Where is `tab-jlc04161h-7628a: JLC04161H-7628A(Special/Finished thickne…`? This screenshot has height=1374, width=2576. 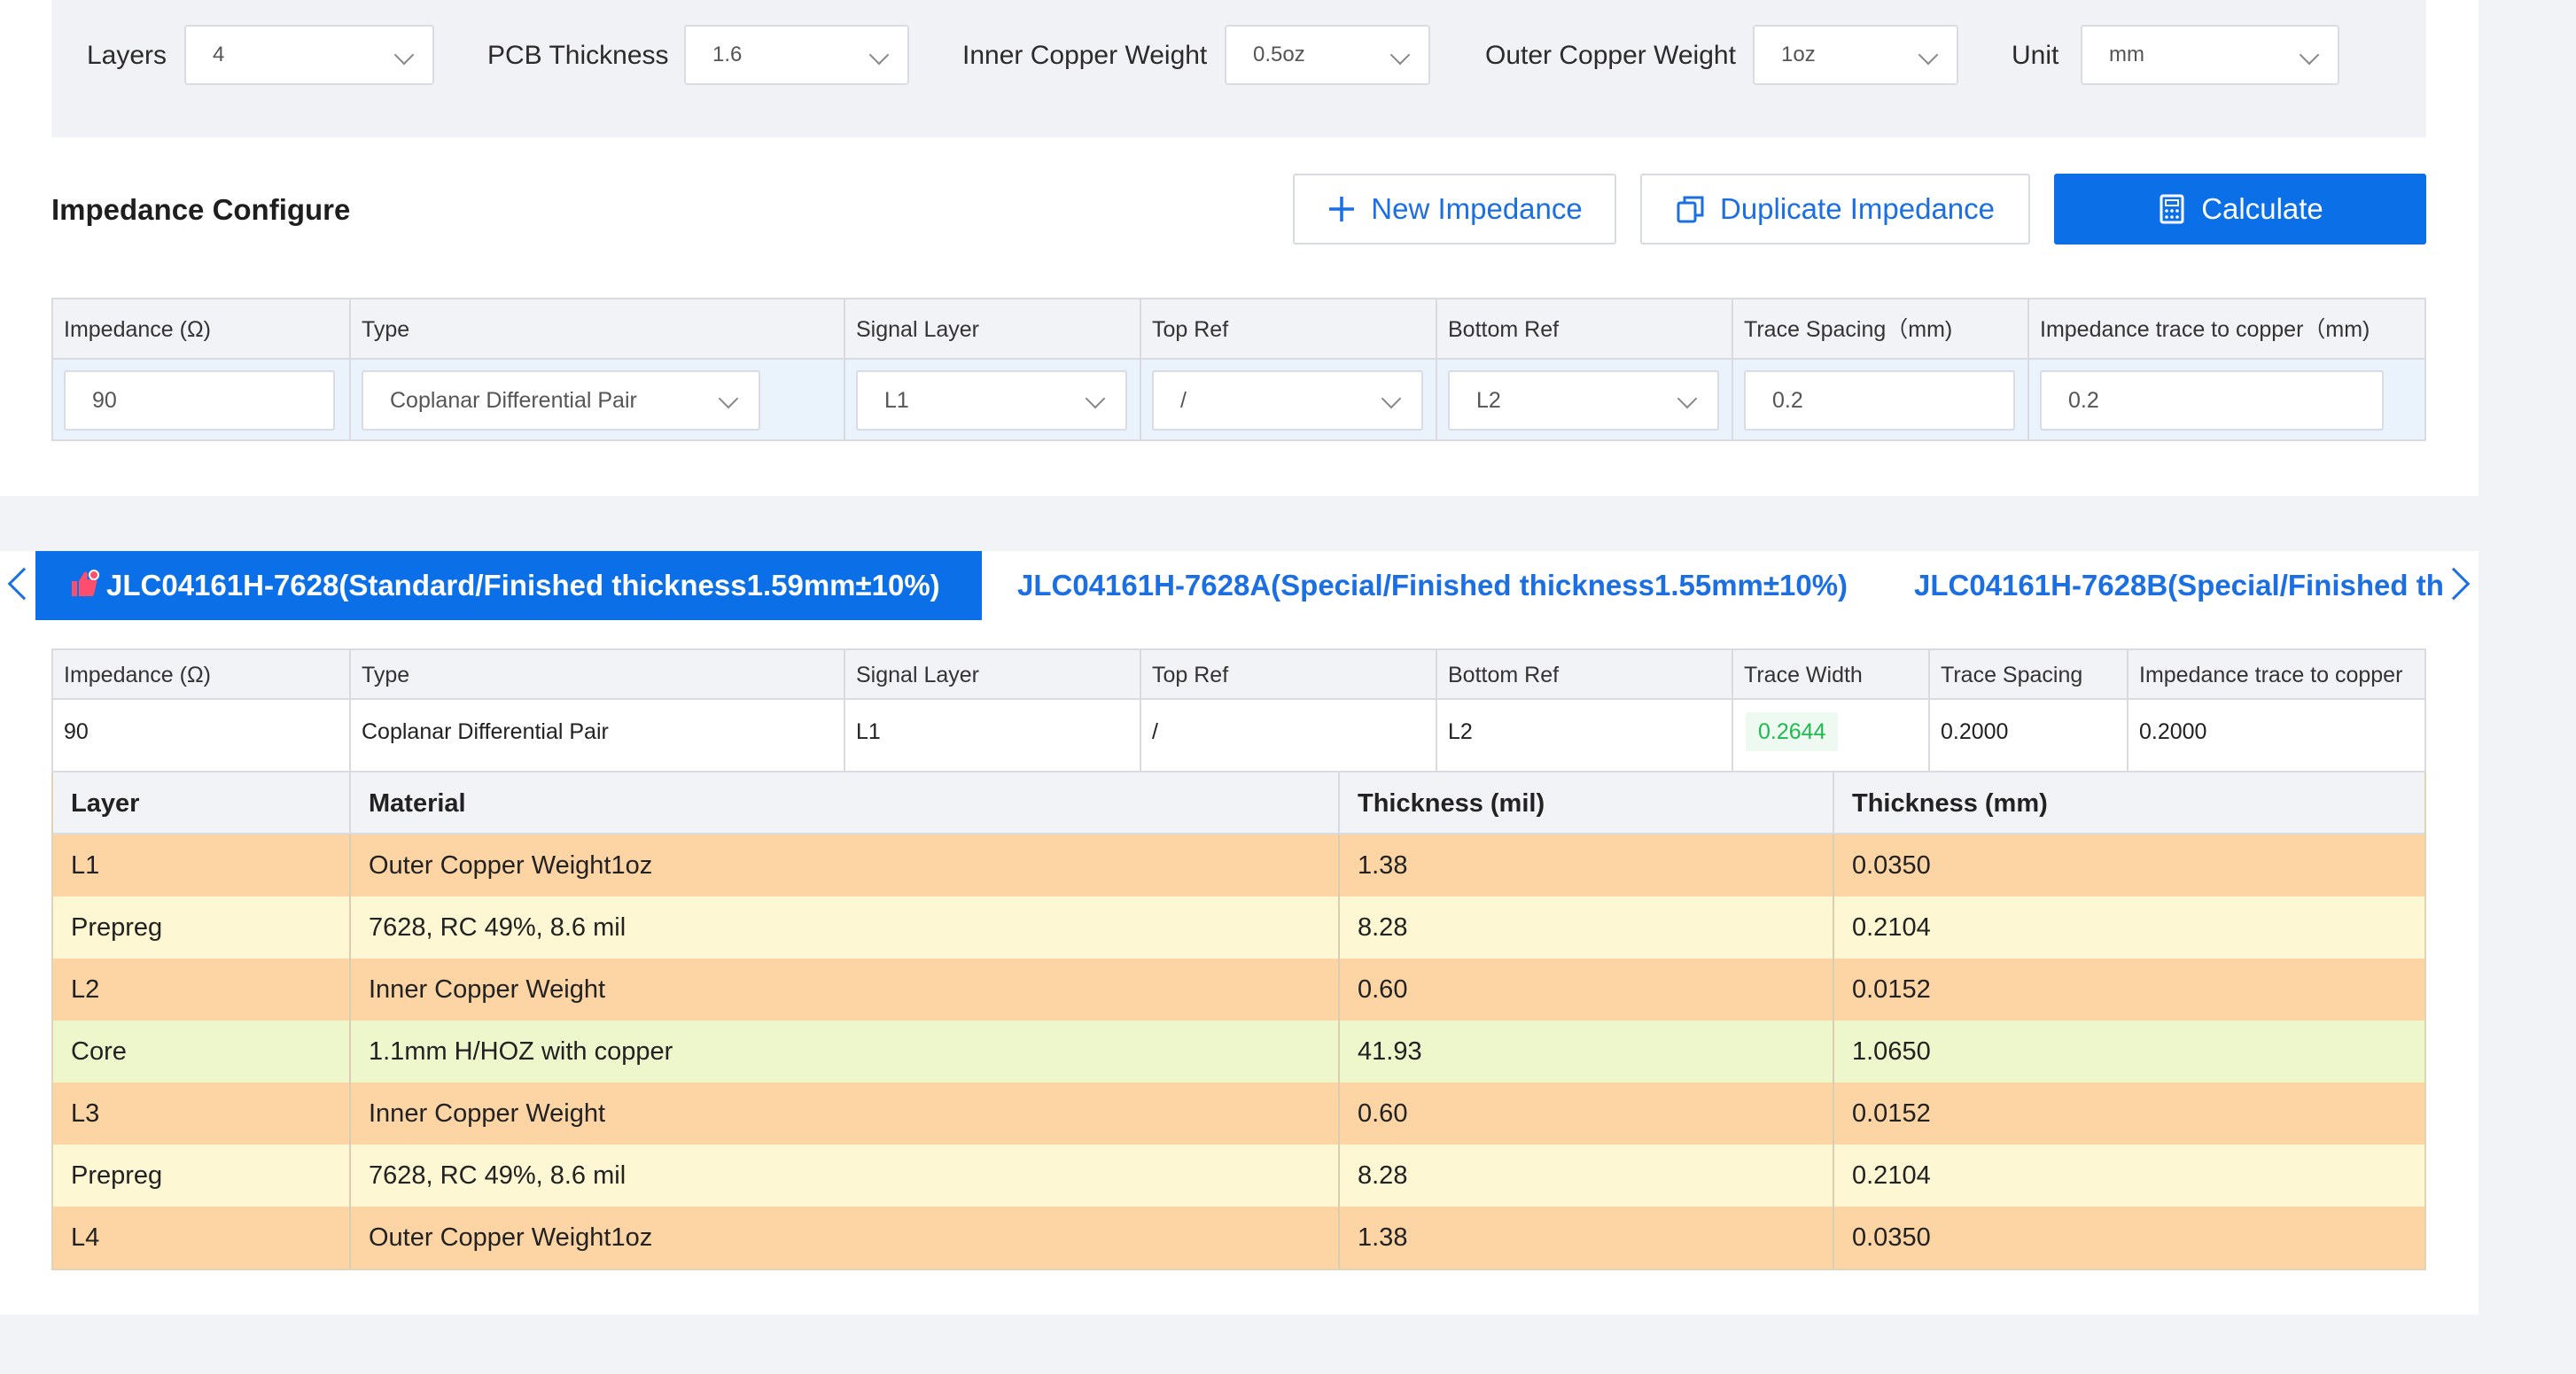 tab-jlc04161h-7628a: JLC04161H-7628A(Special/Finished thickne… is located at coordinates (1460, 585).